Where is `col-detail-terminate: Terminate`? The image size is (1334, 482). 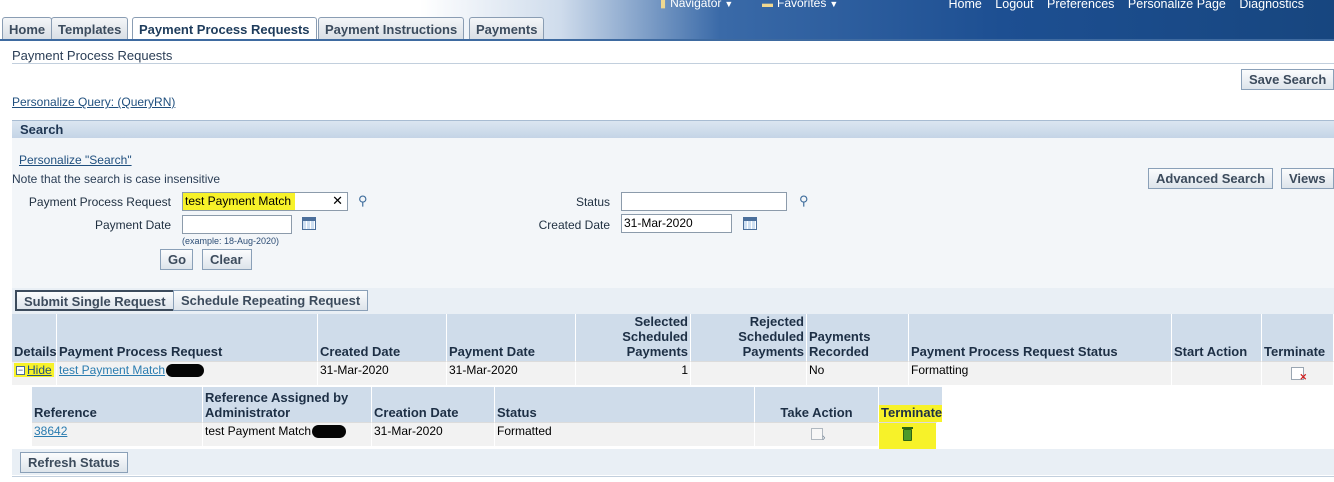 col-detail-terminate: Terminate is located at coordinates (911, 404).